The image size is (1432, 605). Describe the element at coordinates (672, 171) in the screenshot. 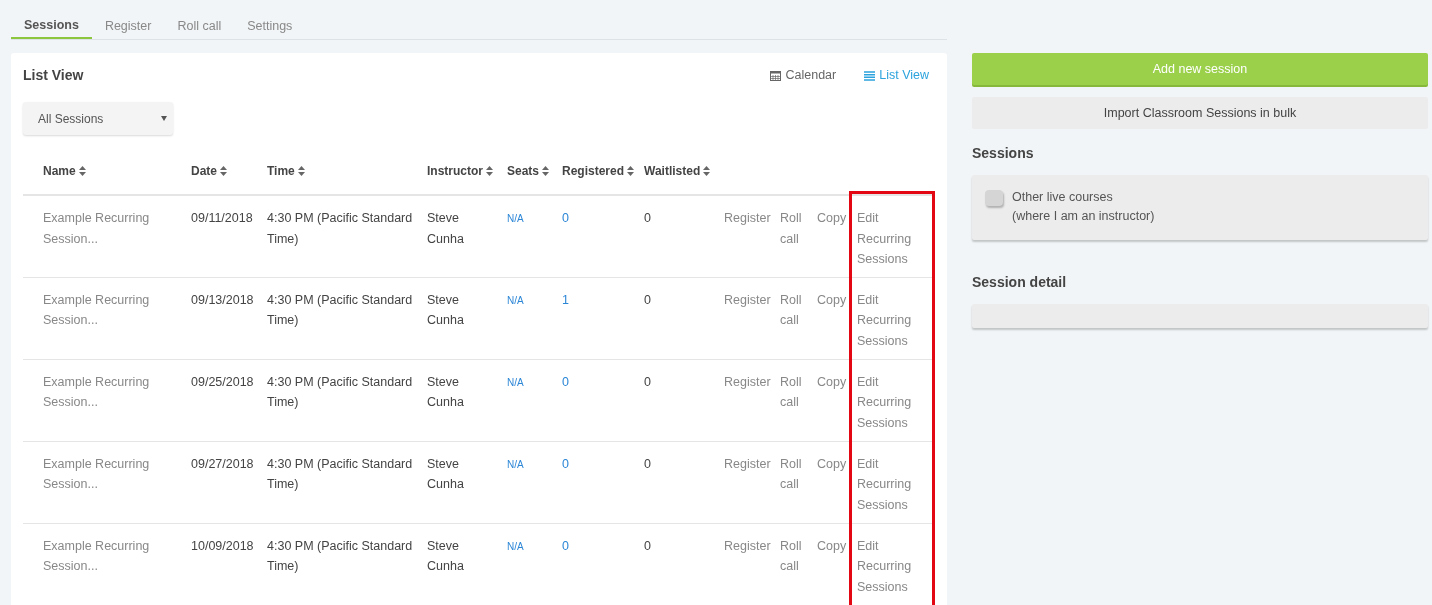

I see `column-header: Waitlisted` at that location.